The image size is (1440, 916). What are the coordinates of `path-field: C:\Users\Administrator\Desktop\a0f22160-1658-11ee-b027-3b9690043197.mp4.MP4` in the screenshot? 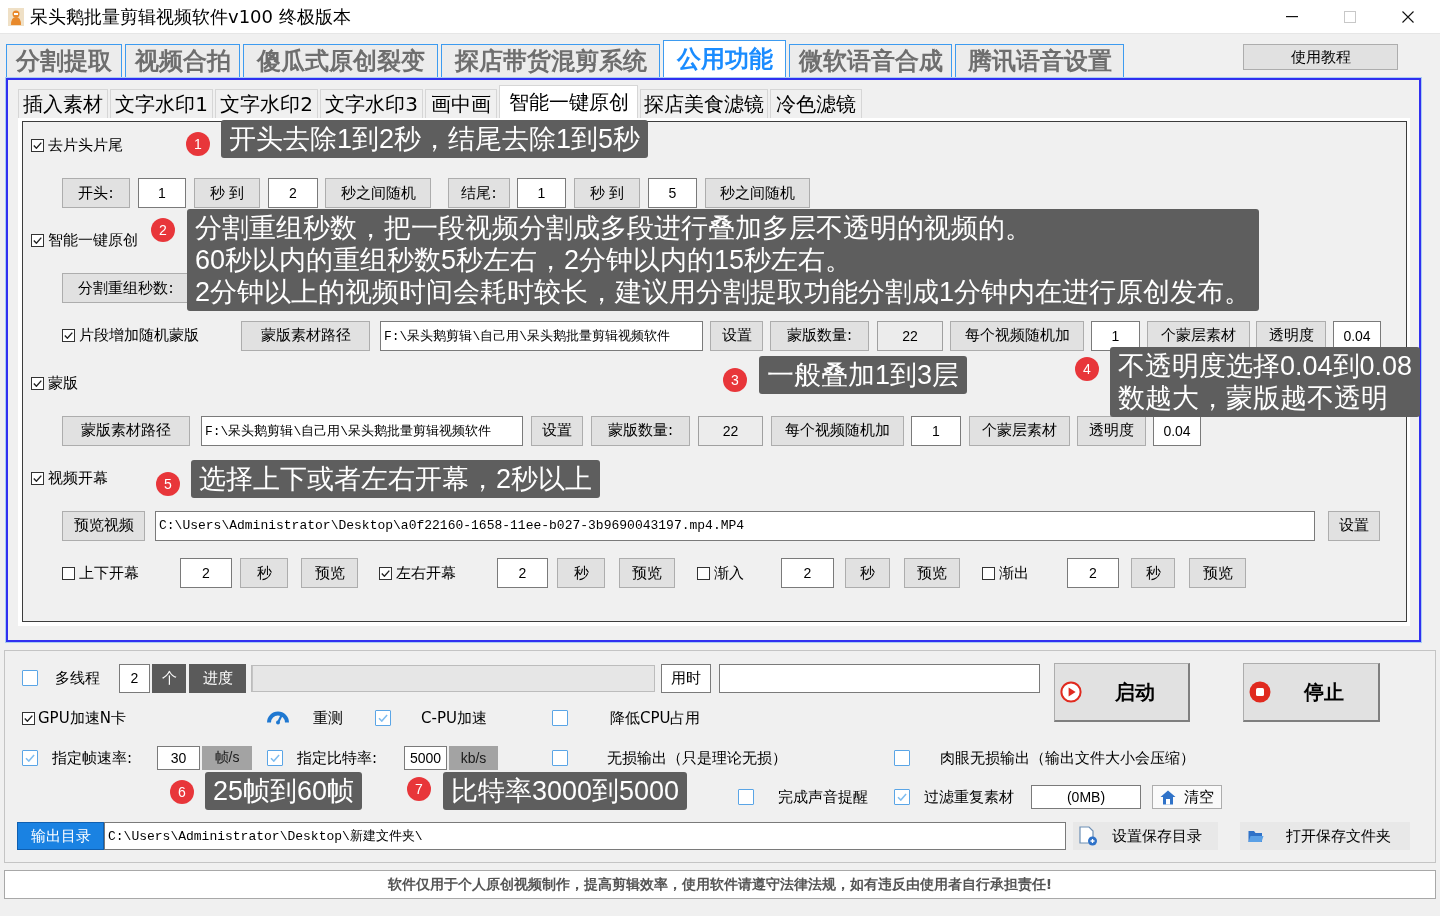 It's located at (735, 525).